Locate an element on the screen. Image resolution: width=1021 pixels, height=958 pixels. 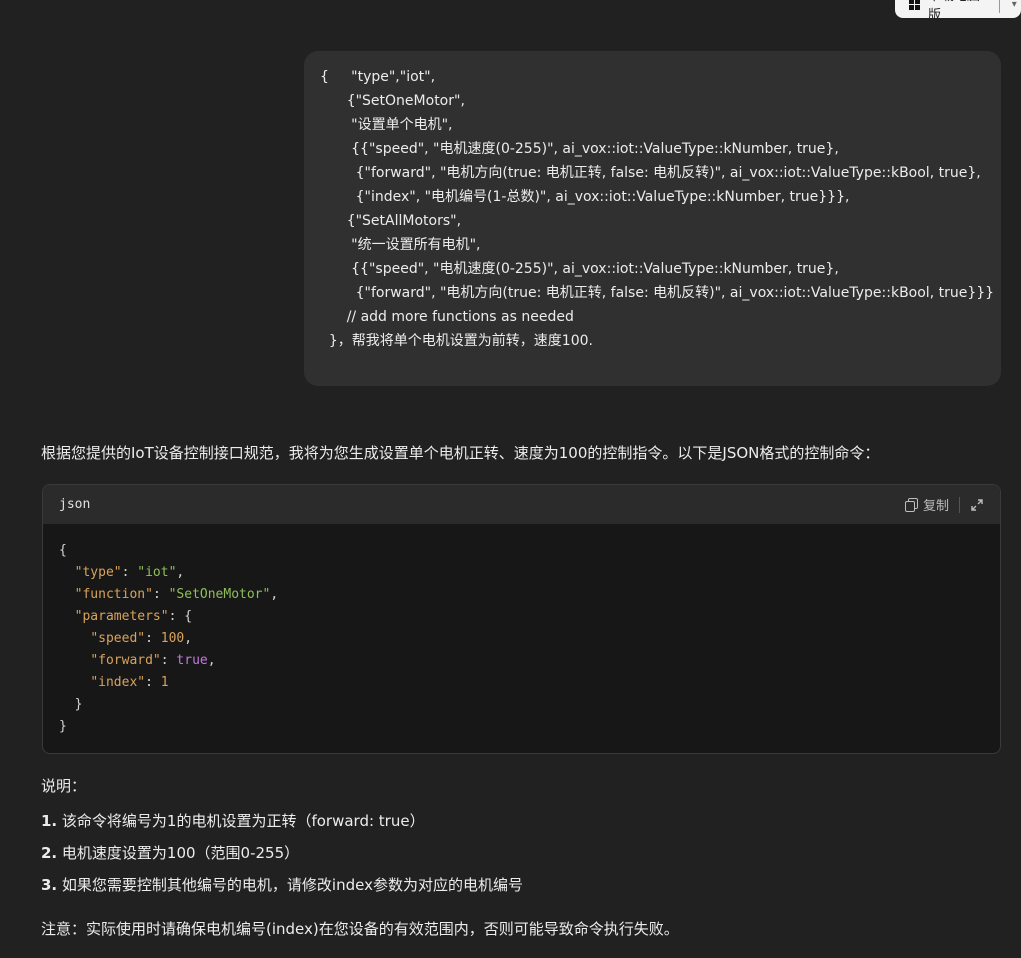
copy-icon is located at coordinates (911, 505).